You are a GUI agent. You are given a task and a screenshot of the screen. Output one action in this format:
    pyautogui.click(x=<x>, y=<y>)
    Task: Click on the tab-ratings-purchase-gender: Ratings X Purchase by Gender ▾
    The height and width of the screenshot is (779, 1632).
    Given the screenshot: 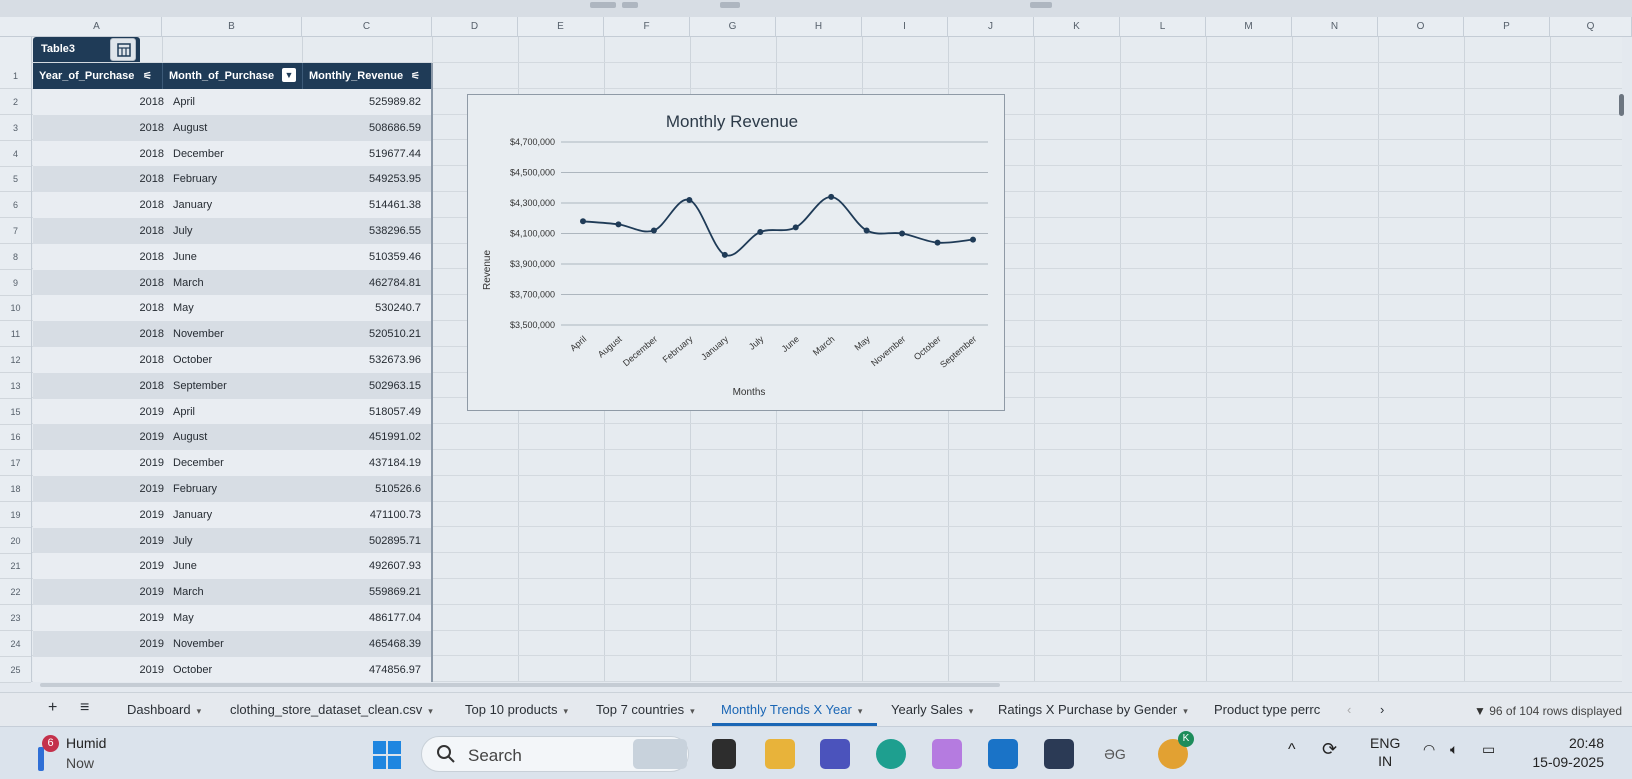 What is the action you would take?
    pyautogui.click(x=1093, y=709)
    